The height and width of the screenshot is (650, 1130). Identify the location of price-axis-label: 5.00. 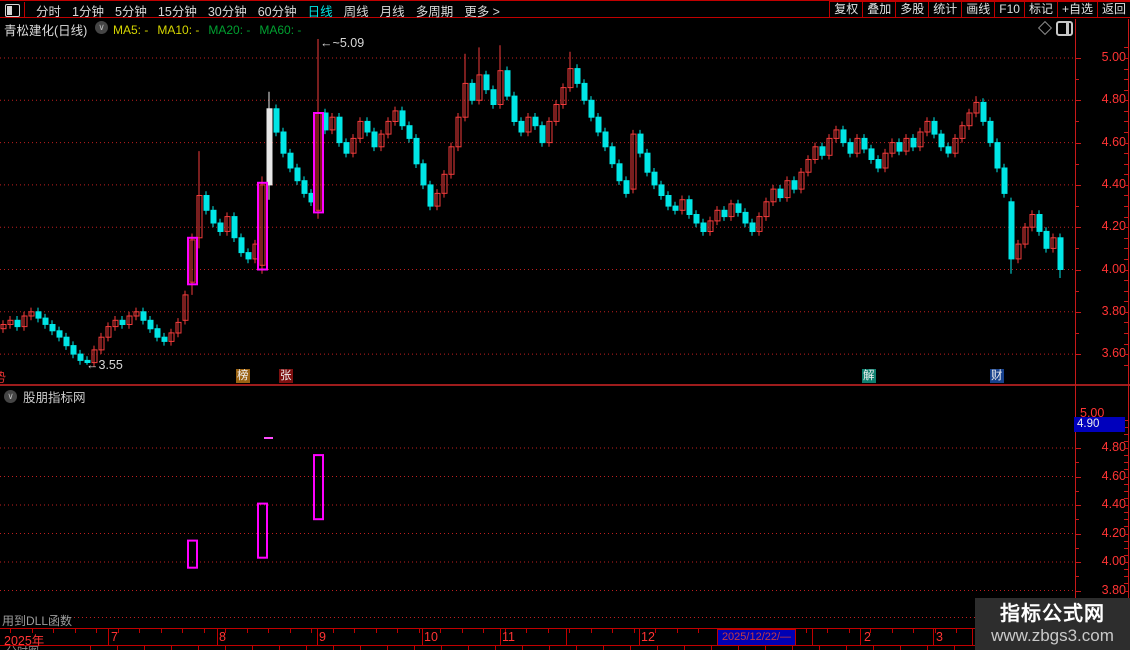
(1113, 57).